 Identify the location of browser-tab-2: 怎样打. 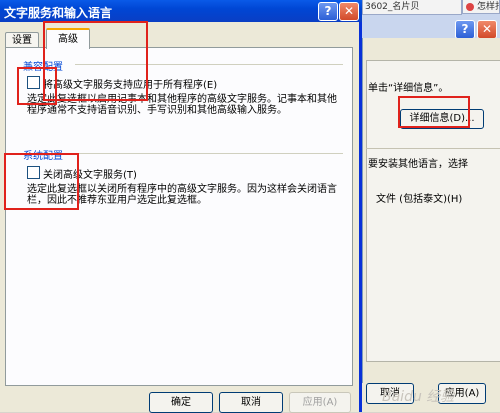
(481, 7).